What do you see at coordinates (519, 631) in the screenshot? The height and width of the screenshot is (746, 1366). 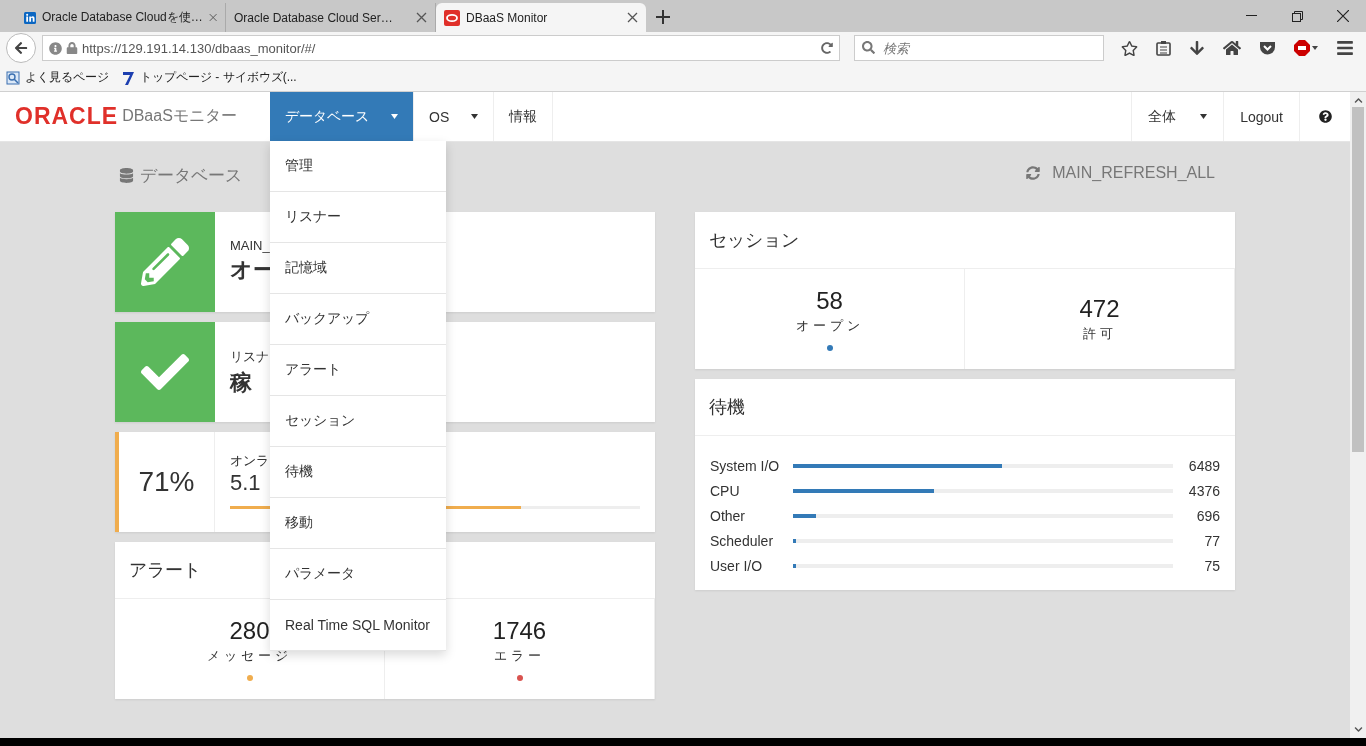 I see `stat-value: 1746` at bounding box center [519, 631].